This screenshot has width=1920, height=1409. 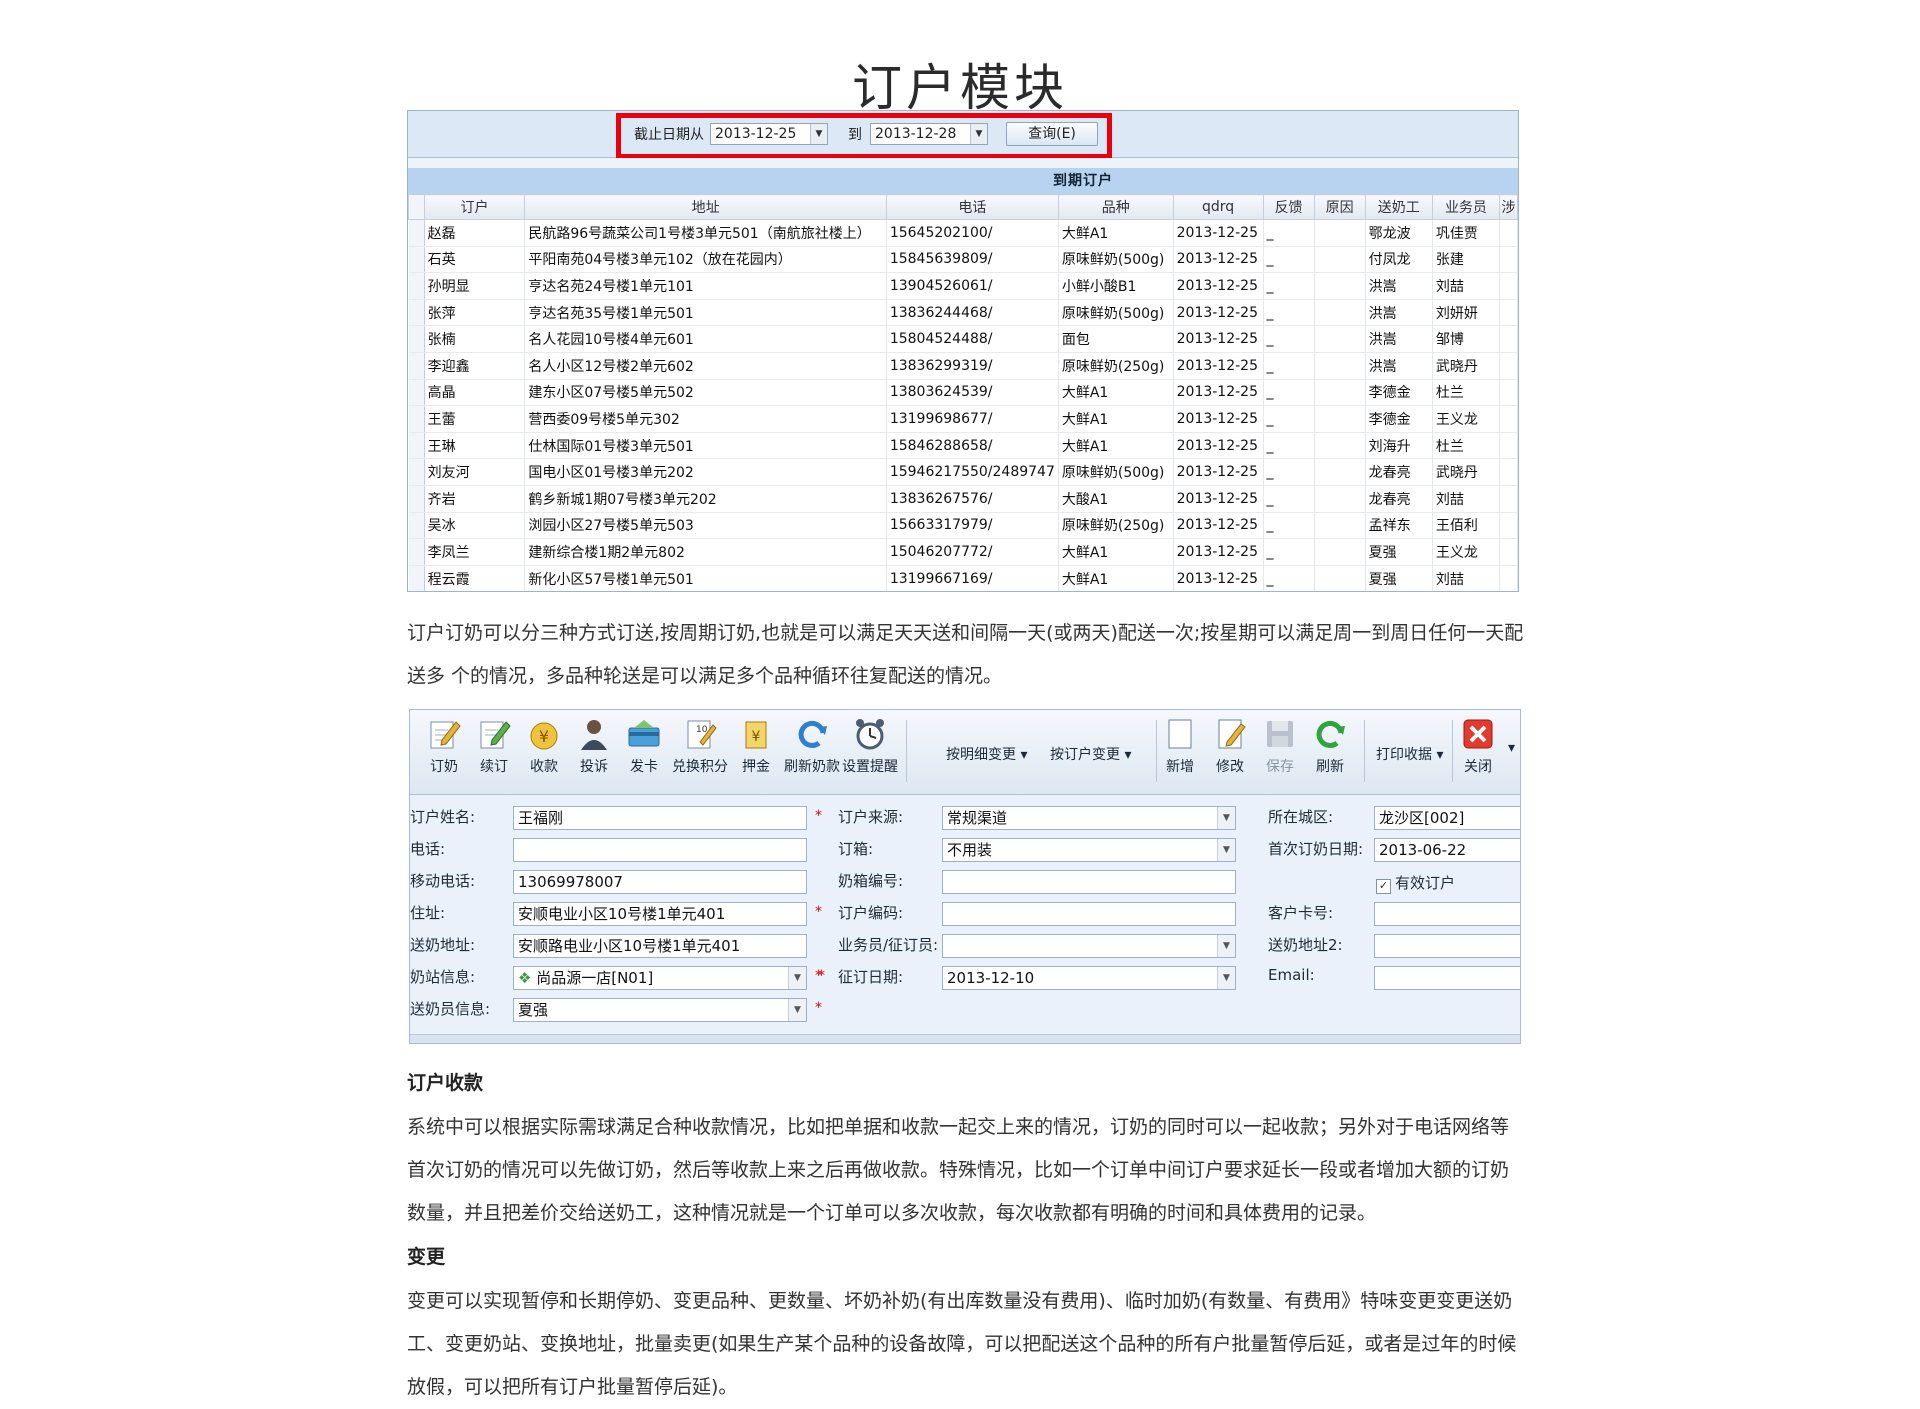 What do you see at coordinates (1447, 978) in the screenshot?
I see `email-field` at bounding box center [1447, 978].